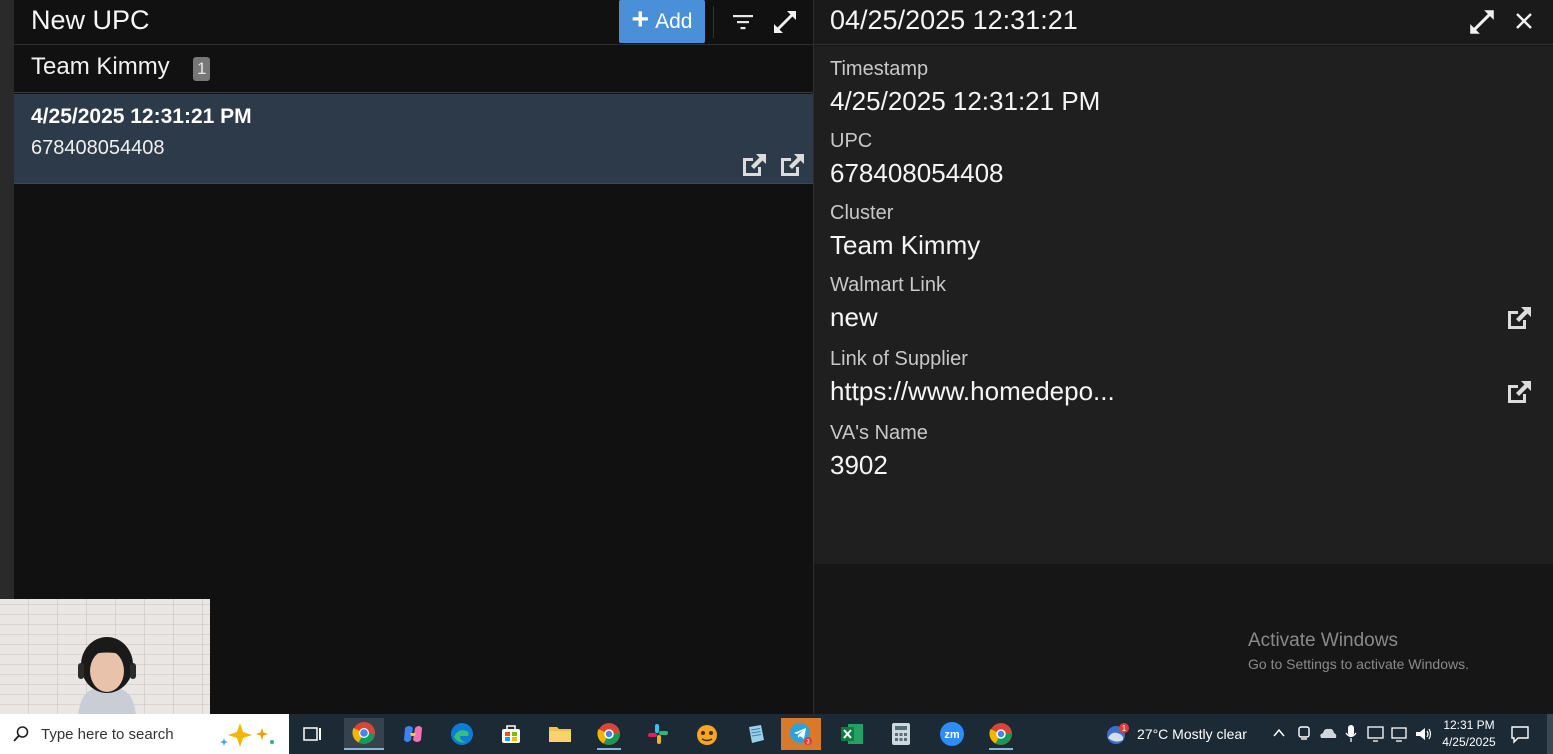 The image size is (1553, 754). I want to click on watermark-line1: Activate Windows, so click(1323, 640).